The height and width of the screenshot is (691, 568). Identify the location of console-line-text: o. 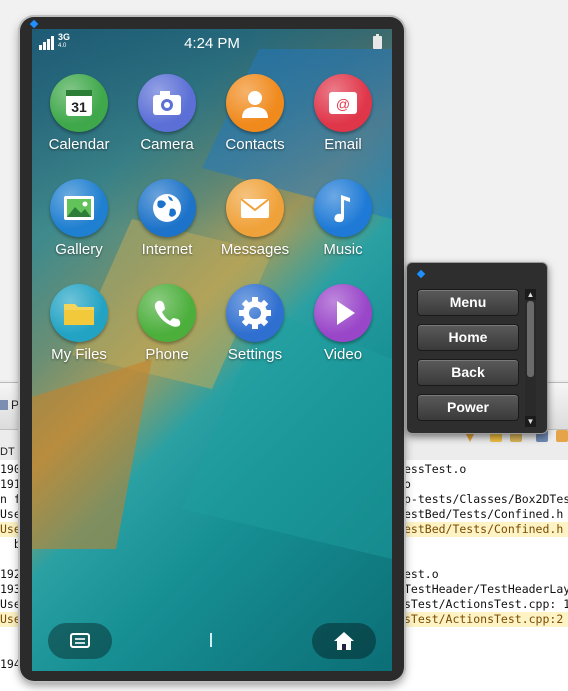
(407, 484).